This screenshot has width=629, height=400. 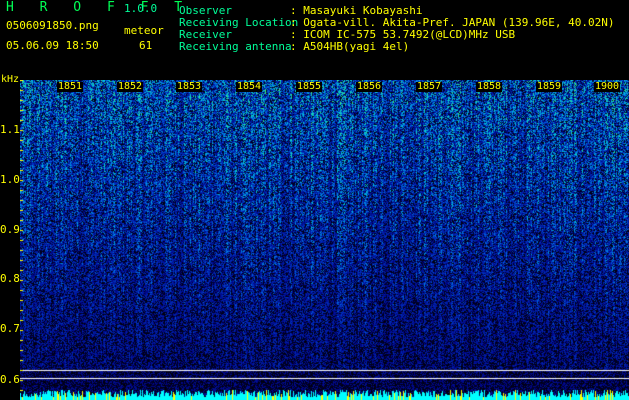 What do you see at coordinates (235, 46) in the screenshot?
I see `antenna-label: Receiving antenna` at bounding box center [235, 46].